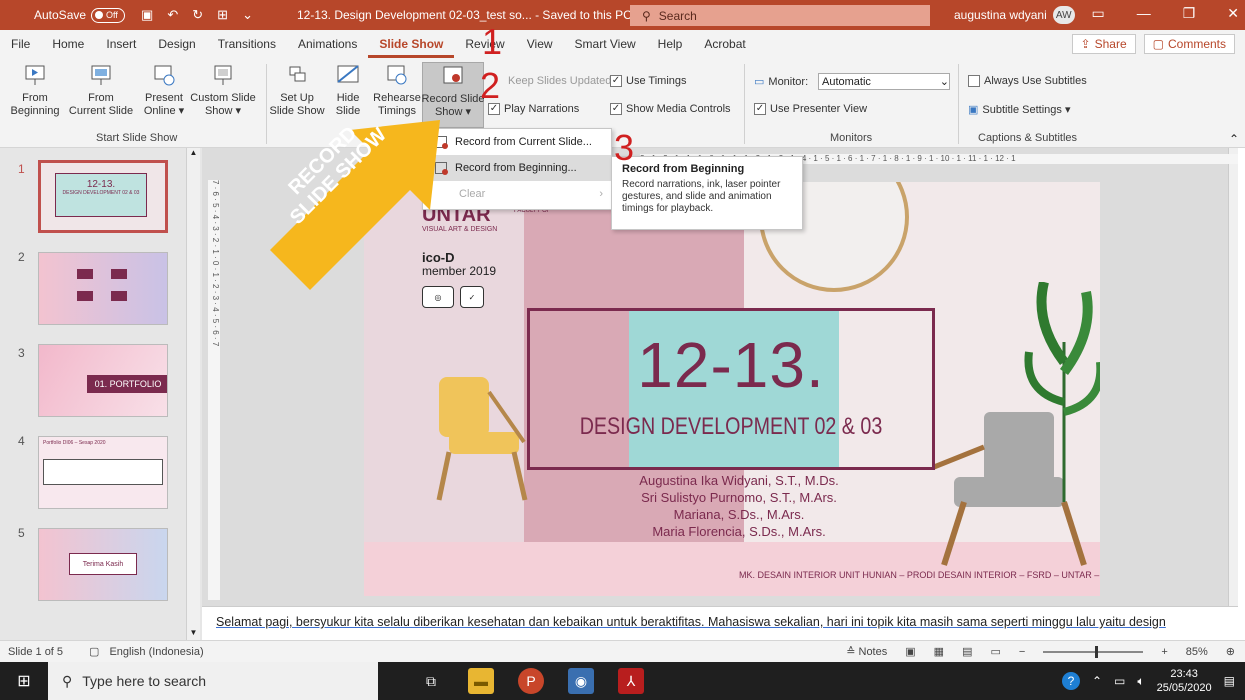  What do you see at coordinates (164, 90) in the screenshot?
I see `present-online-button: Present Online ▾` at bounding box center [164, 90].